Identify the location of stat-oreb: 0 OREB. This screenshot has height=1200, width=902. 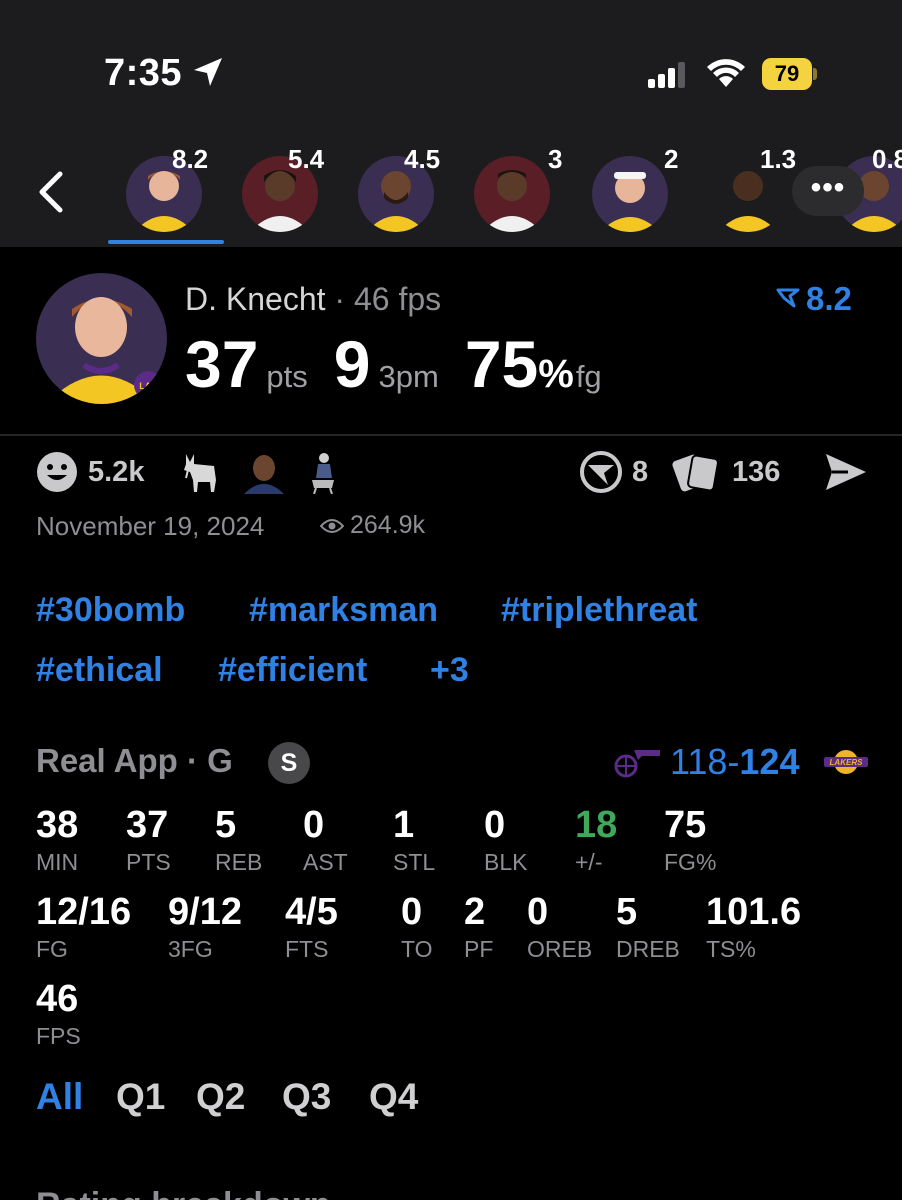
(559, 927).